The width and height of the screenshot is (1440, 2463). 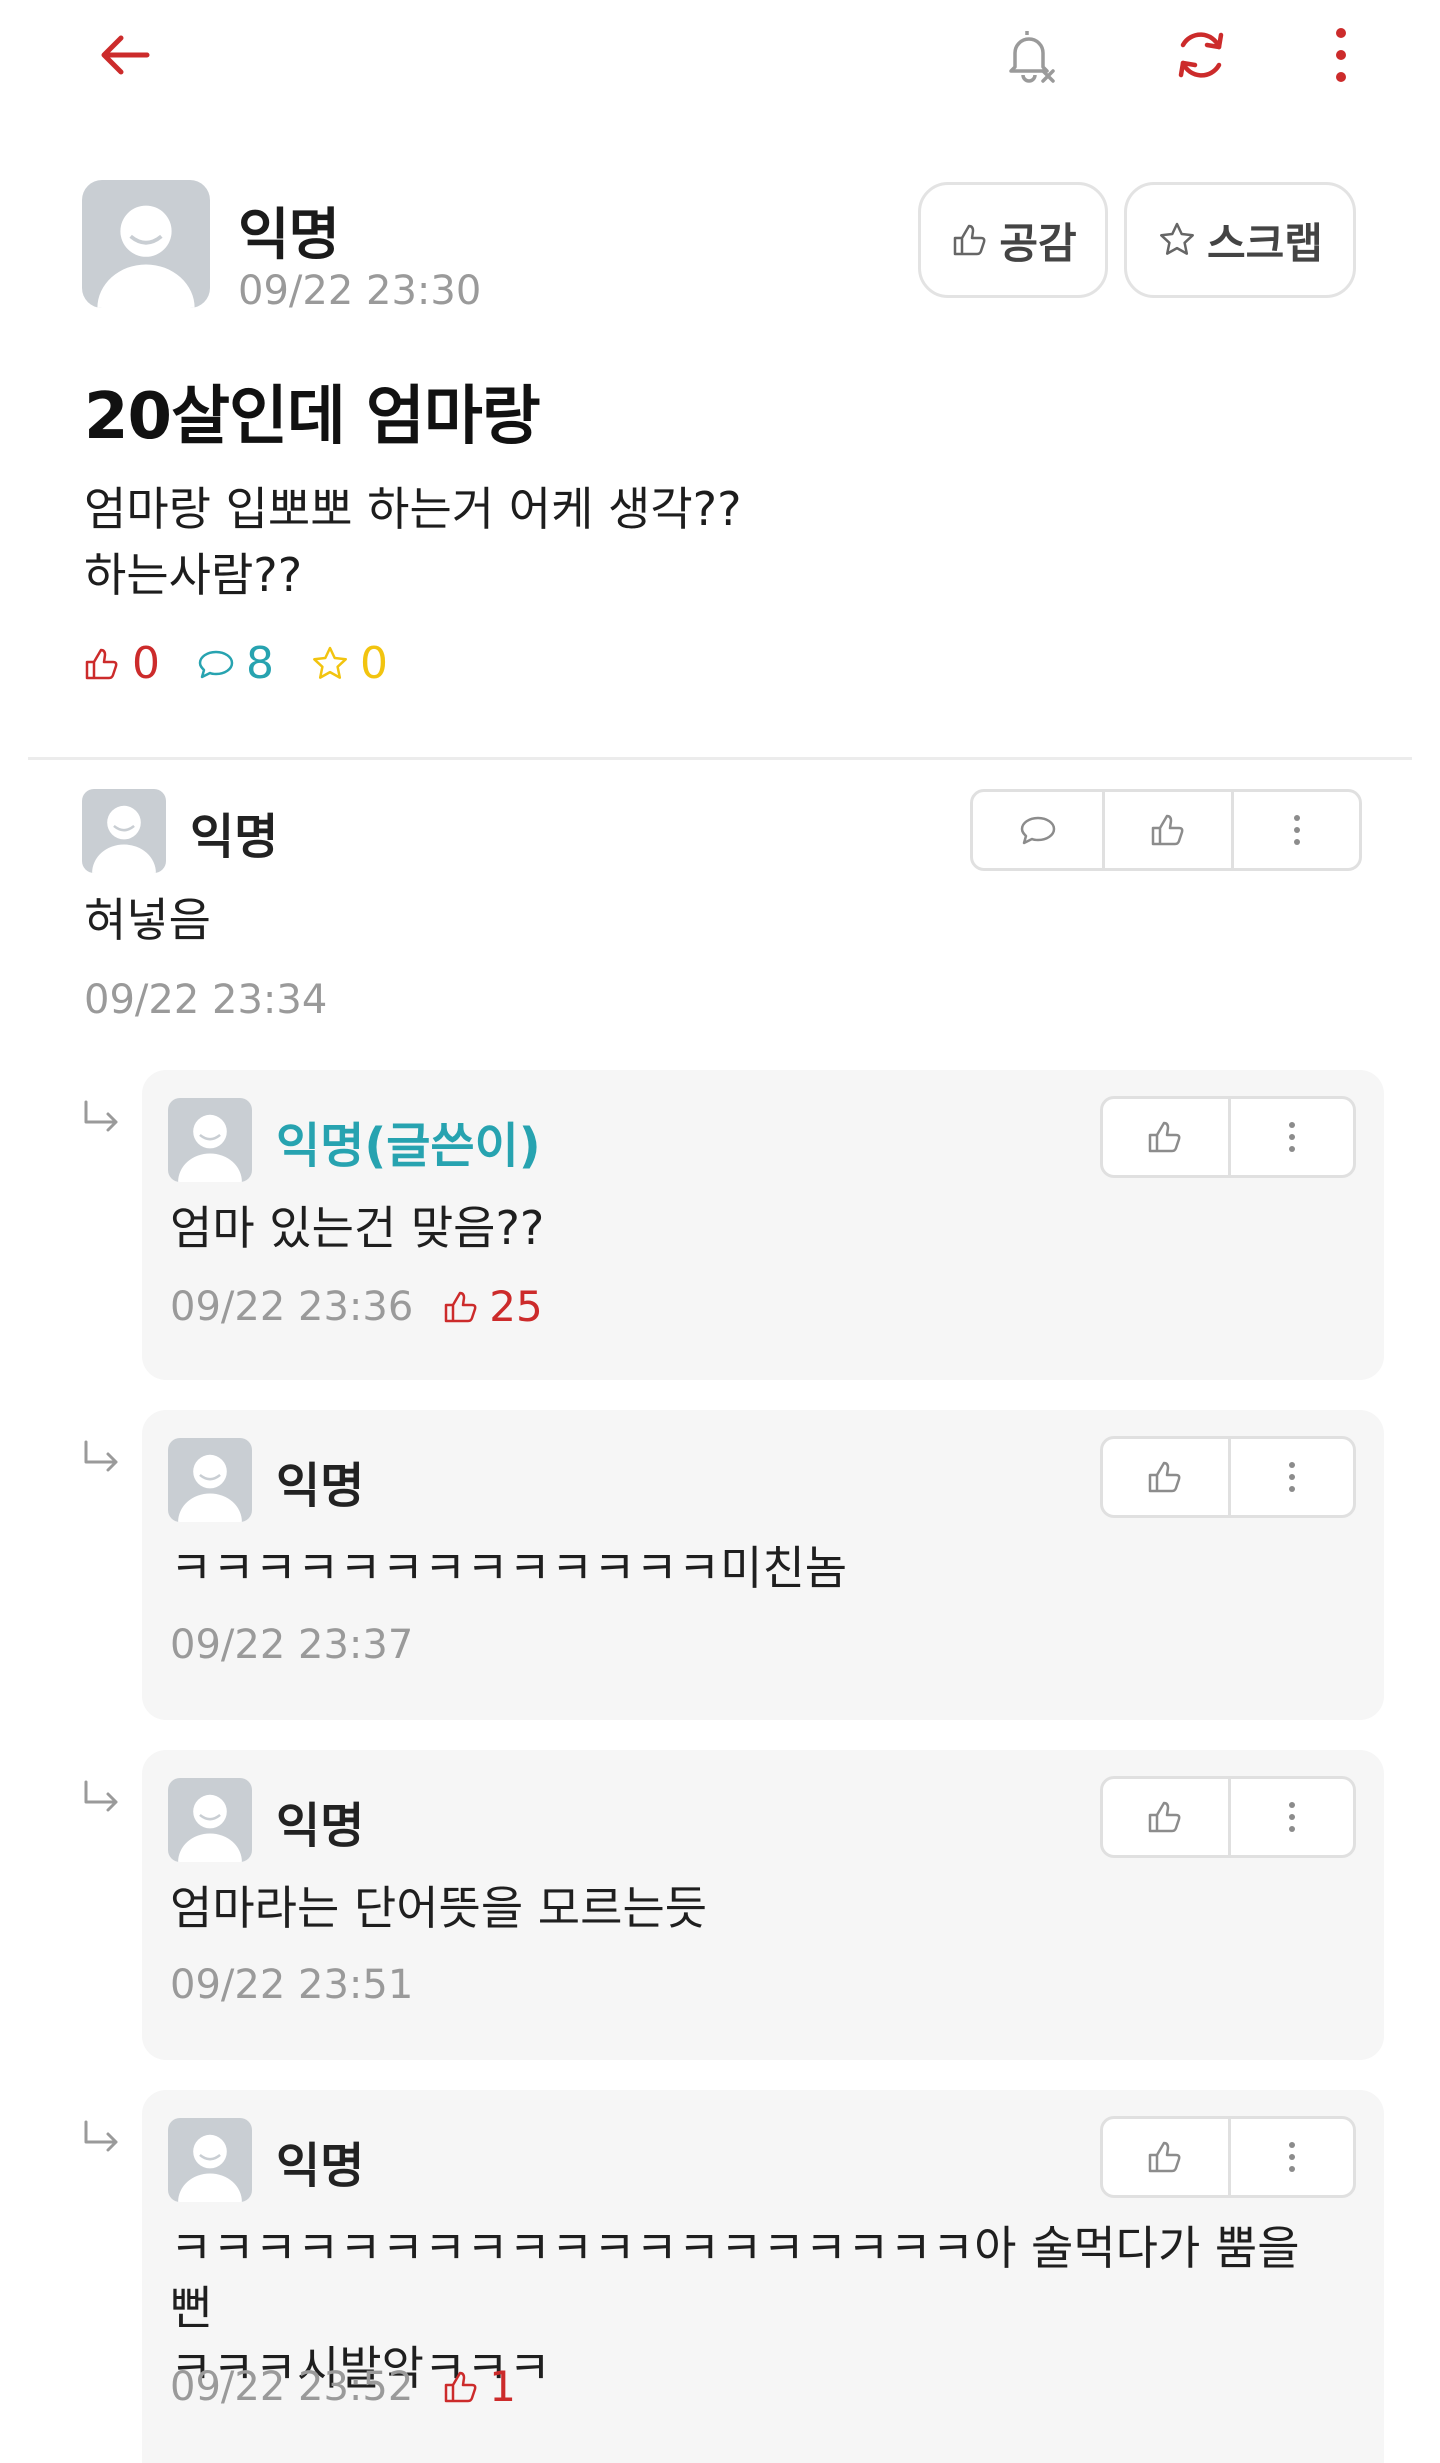 What do you see at coordinates (312, 417) in the screenshot?
I see `post-title: 20살인데 엄마랑` at bounding box center [312, 417].